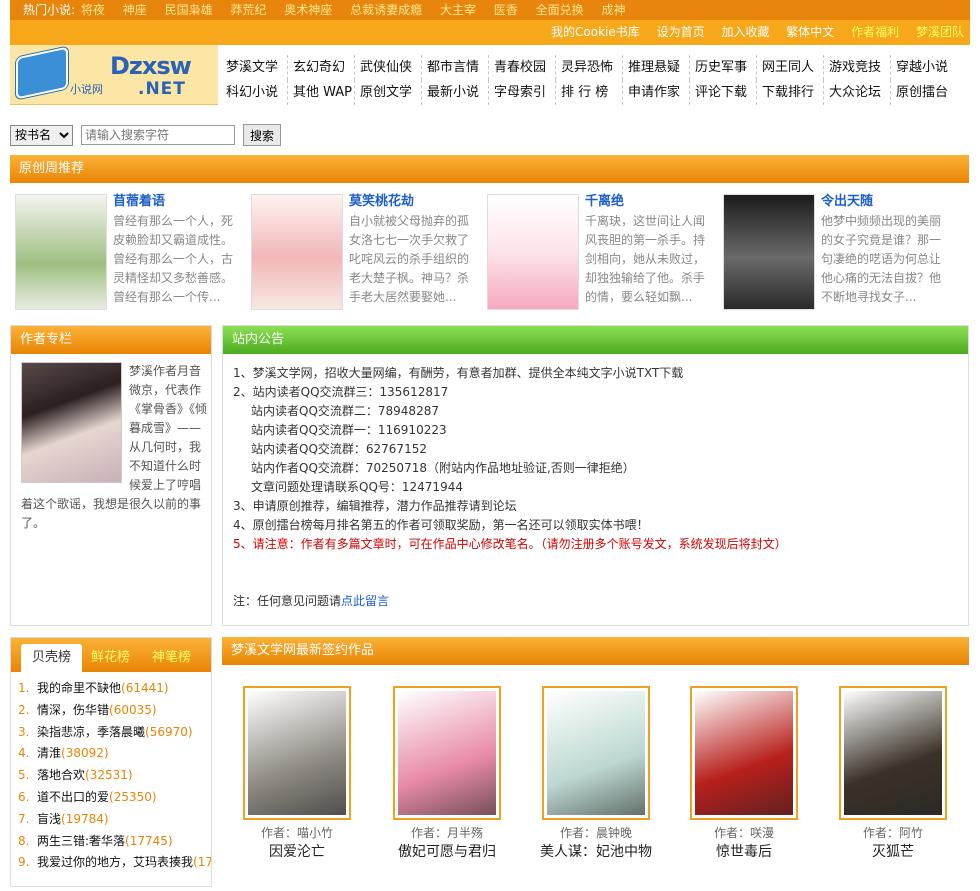 The width and height of the screenshot is (980, 891). Describe the element at coordinates (893, 852) in the screenshot. I see `book-title: 灭狐芒` at that location.